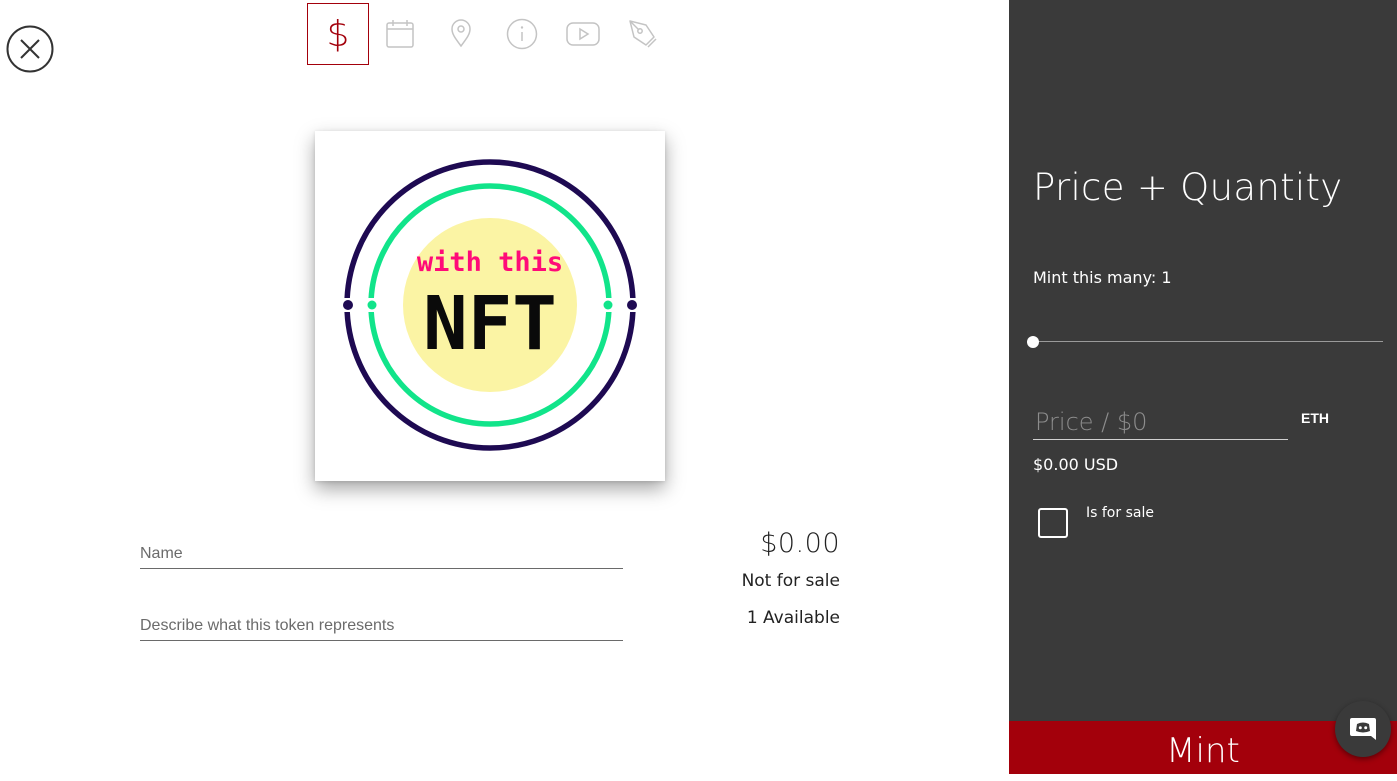 The width and height of the screenshot is (1397, 781). I want to click on description-field, so click(381, 626).